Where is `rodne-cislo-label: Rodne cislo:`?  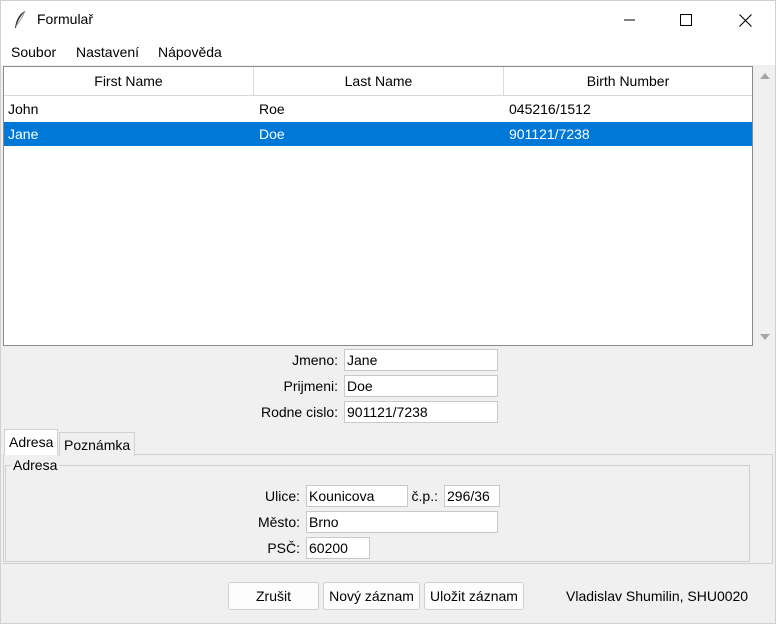 rodne-cislo-label: Rodne cislo: is located at coordinates (299, 412).